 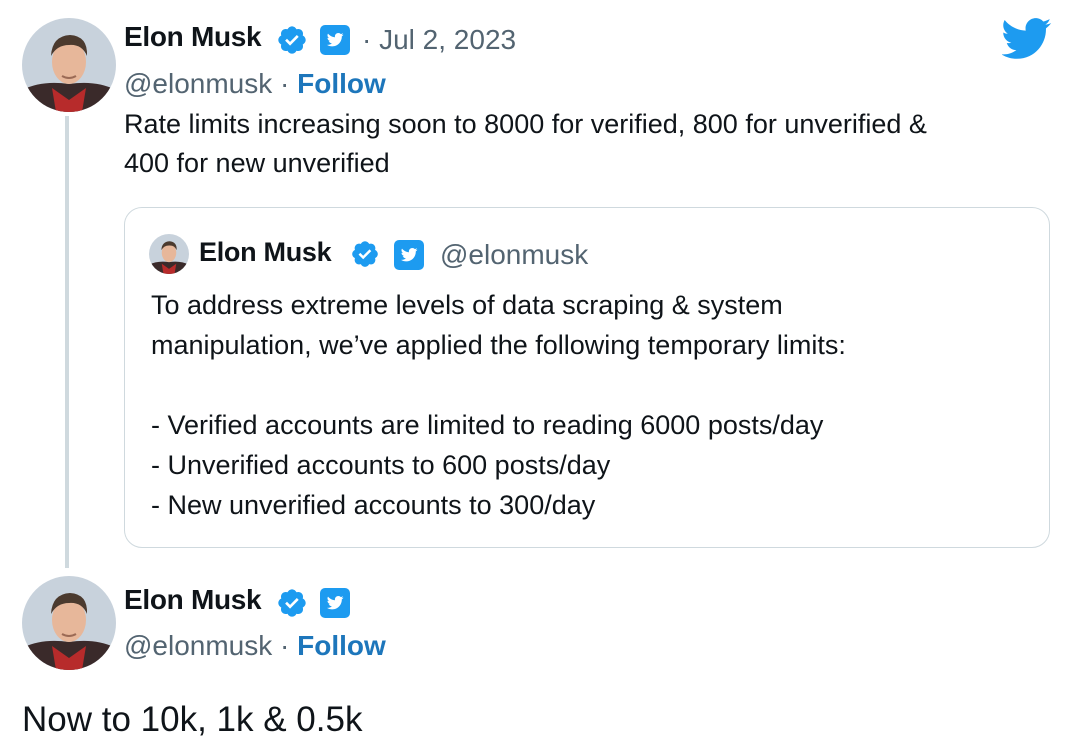 What do you see at coordinates (514, 254) in the screenshot?
I see `quoted-author-handle: @elonmusk` at bounding box center [514, 254].